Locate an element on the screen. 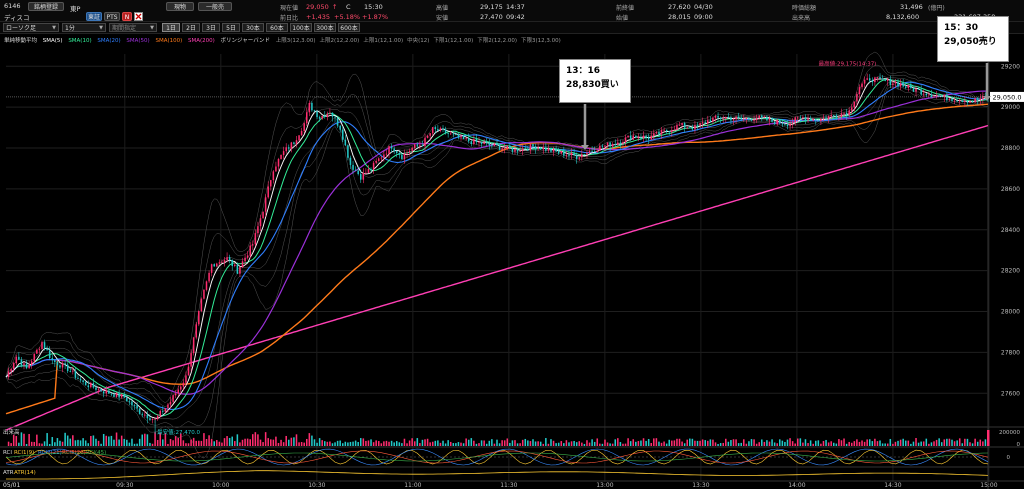  timeframe-button: 5日 is located at coordinates (231, 27).